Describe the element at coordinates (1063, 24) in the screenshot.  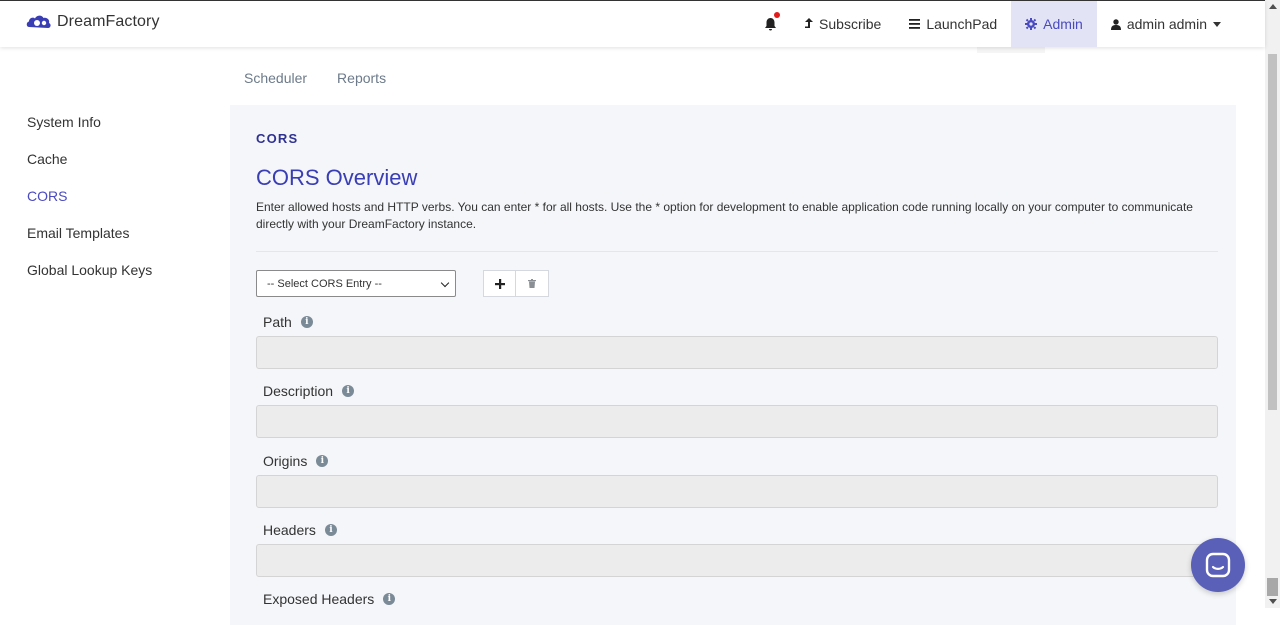
I see `admin-label: Admin` at that location.